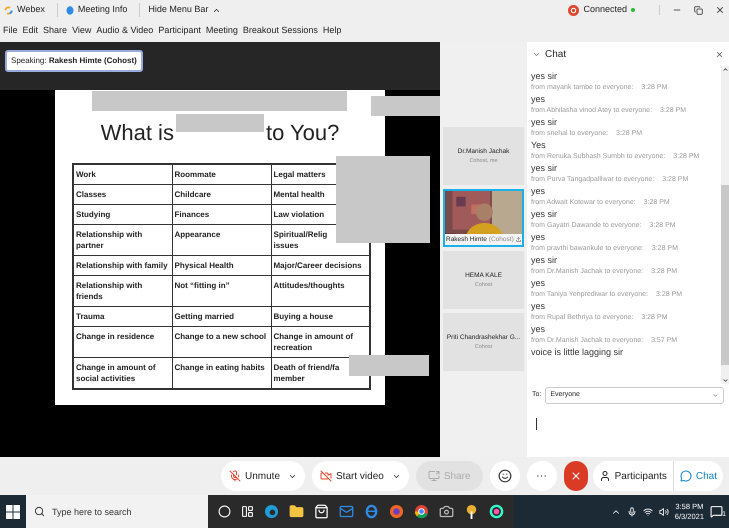 Image resolution: width=729 pixels, height=528 pixels. I want to click on table-cell: Getting married, so click(204, 316).